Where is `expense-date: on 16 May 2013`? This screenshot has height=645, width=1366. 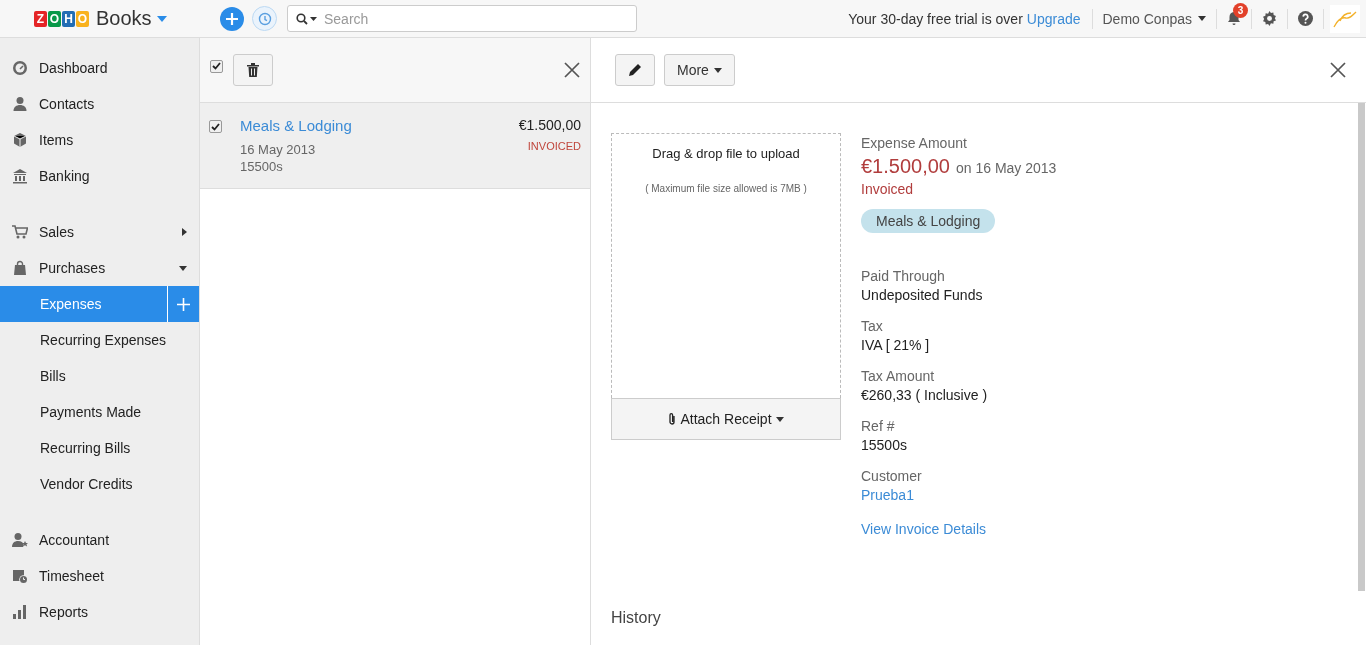
expense-date: on 16 May 2013 is located at coordinates (1006, 168).